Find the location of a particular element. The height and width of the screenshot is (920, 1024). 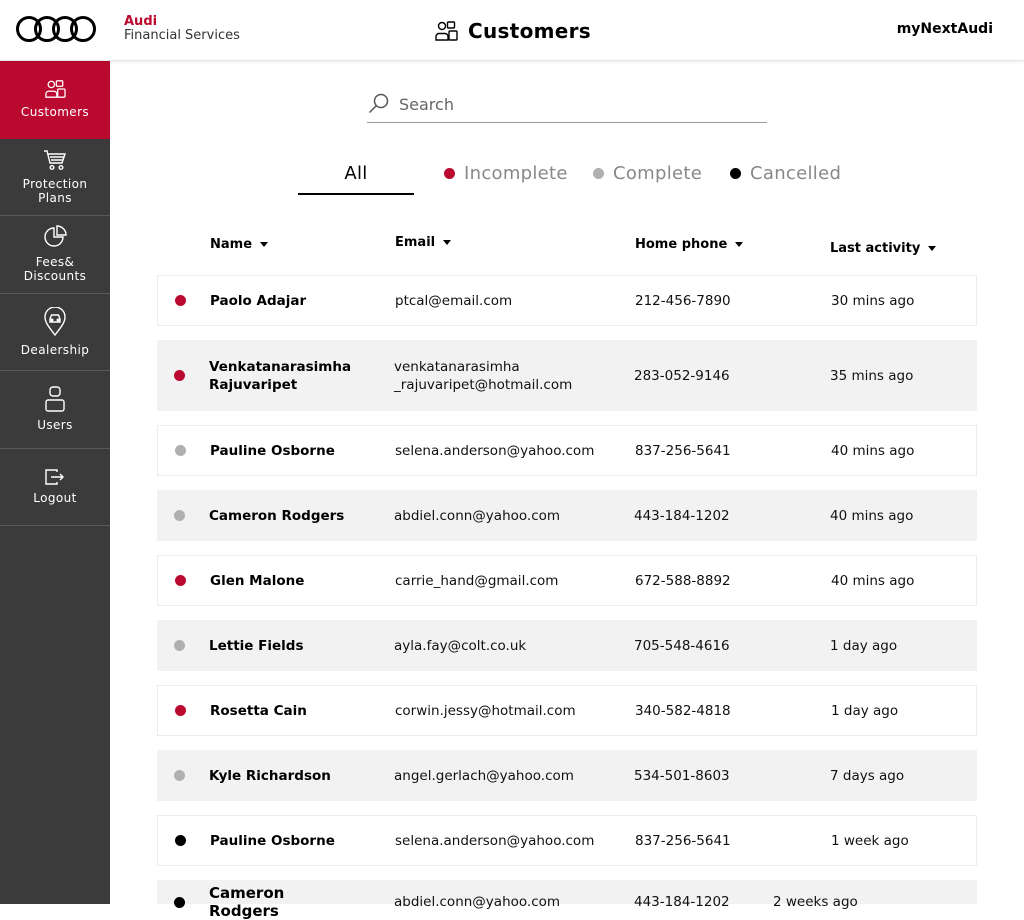

column-header-name: Name is located at coordinates (239, 244).